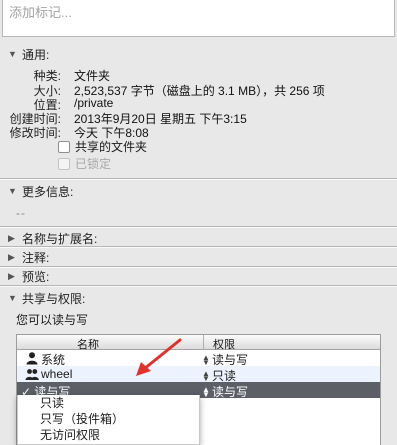 The height and width of the screenshot is (445, 397). What do you see at coordinates (21, 213) in the screenshot?
I see `more-info-placeholder: --` at bounding box center [21, 213].